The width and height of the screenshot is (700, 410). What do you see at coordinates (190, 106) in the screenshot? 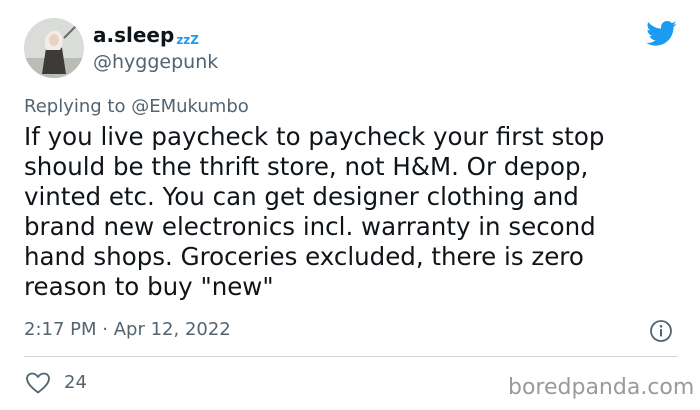
I see `replying-to-handle: @EMukumbo` at bounding box center [190, 106].